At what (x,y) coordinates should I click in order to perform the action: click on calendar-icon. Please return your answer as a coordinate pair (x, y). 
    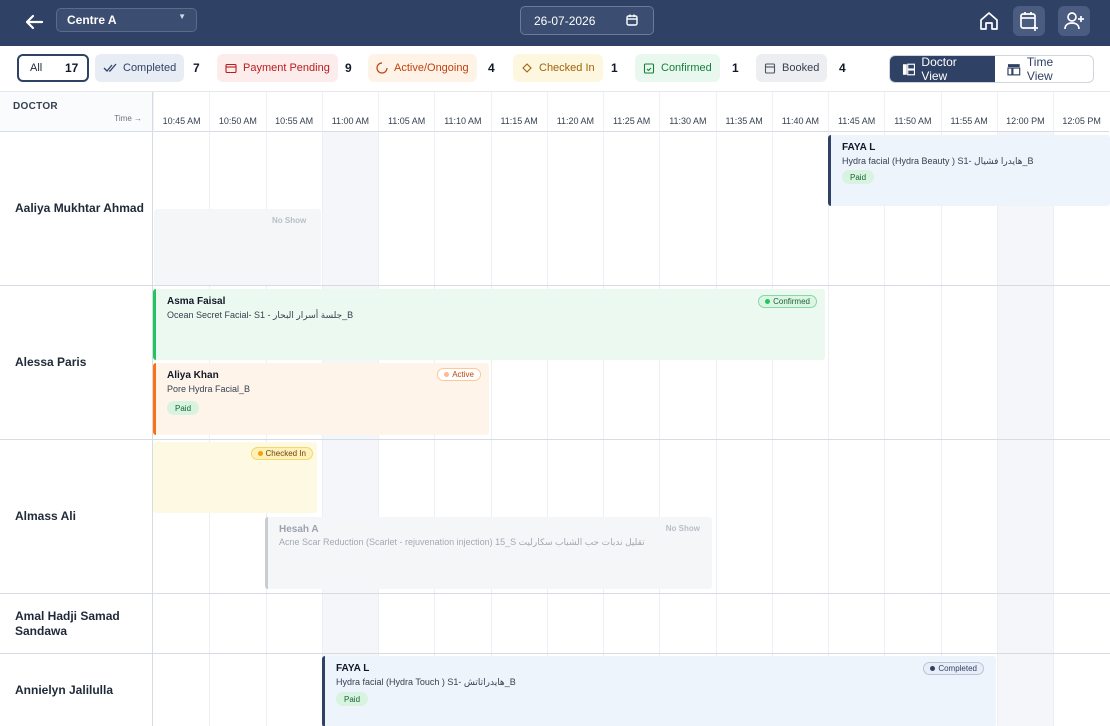
    Looking at the image, I should click on (770, 68).